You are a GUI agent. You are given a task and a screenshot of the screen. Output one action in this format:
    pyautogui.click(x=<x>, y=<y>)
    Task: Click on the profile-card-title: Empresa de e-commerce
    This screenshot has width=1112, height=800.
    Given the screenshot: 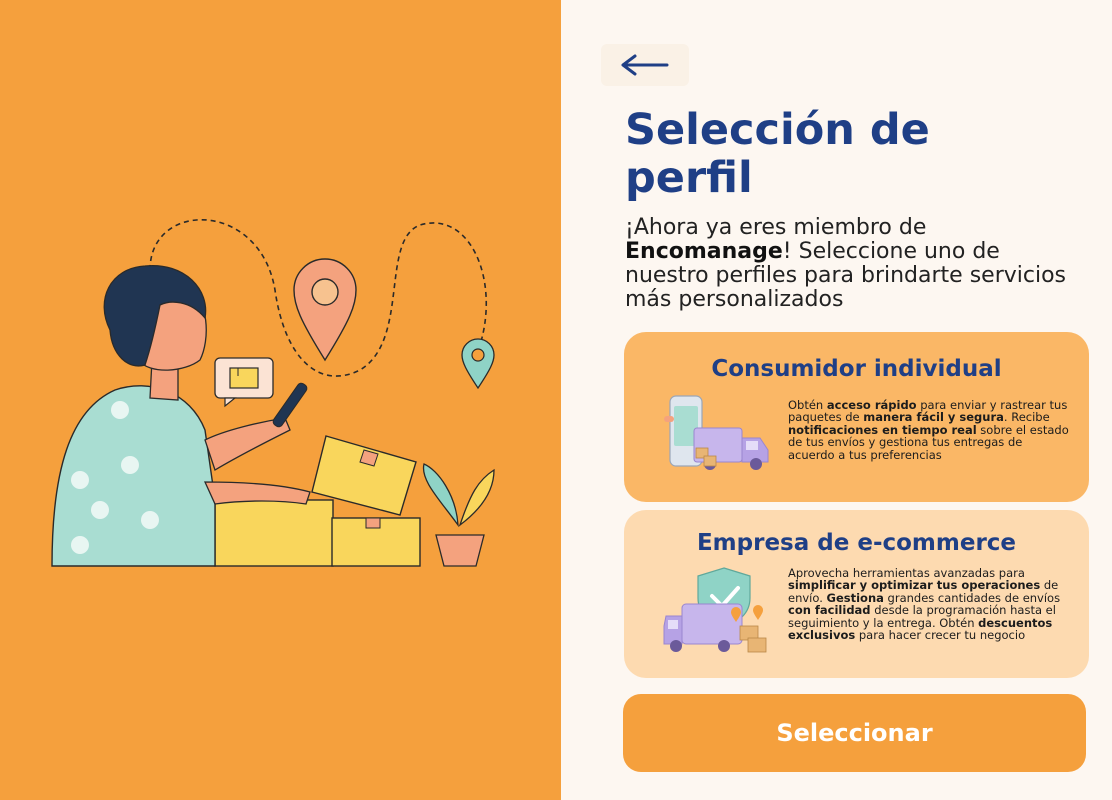 What is the action you would take?
    pyautogui.click(x=856, y=543)
    